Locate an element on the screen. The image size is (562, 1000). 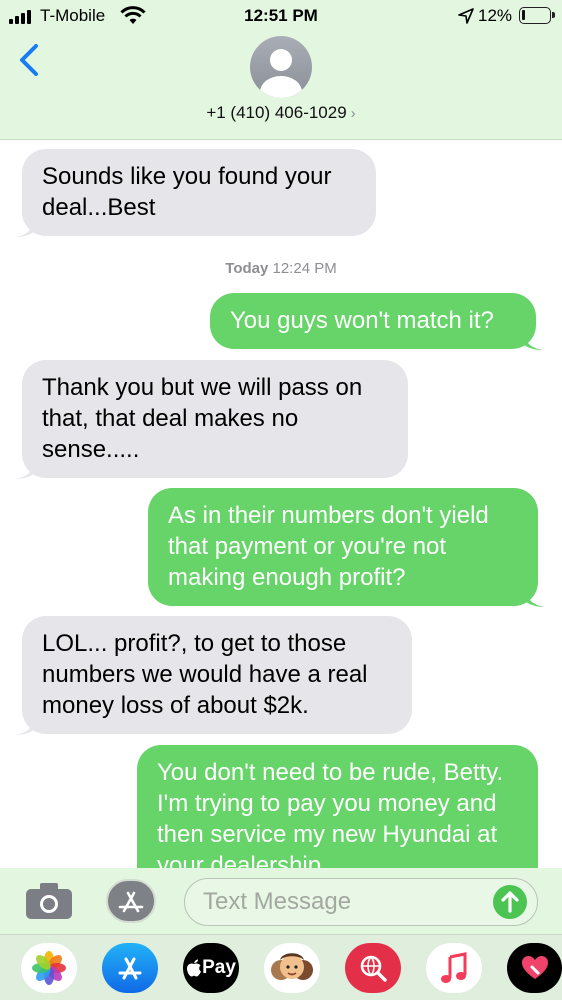
memoji-faces-icon is located at coordinates (292, 966).